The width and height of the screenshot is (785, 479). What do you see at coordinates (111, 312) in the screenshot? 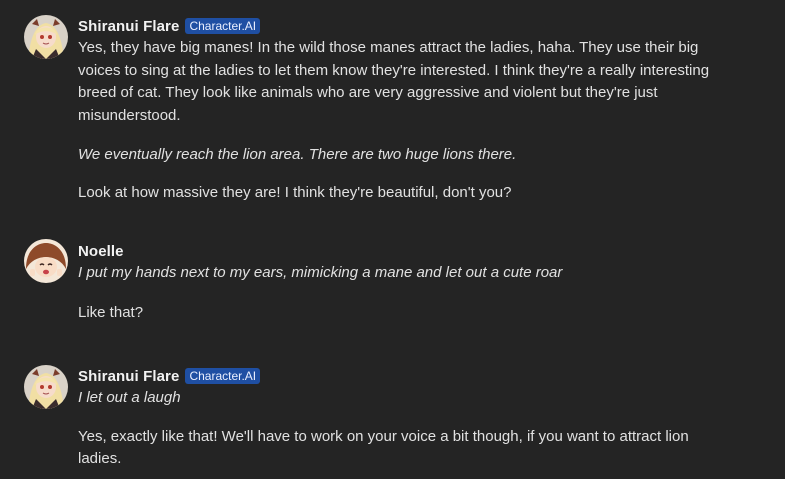
I see `message-text: Like that?` at bounding box center [111, 312].